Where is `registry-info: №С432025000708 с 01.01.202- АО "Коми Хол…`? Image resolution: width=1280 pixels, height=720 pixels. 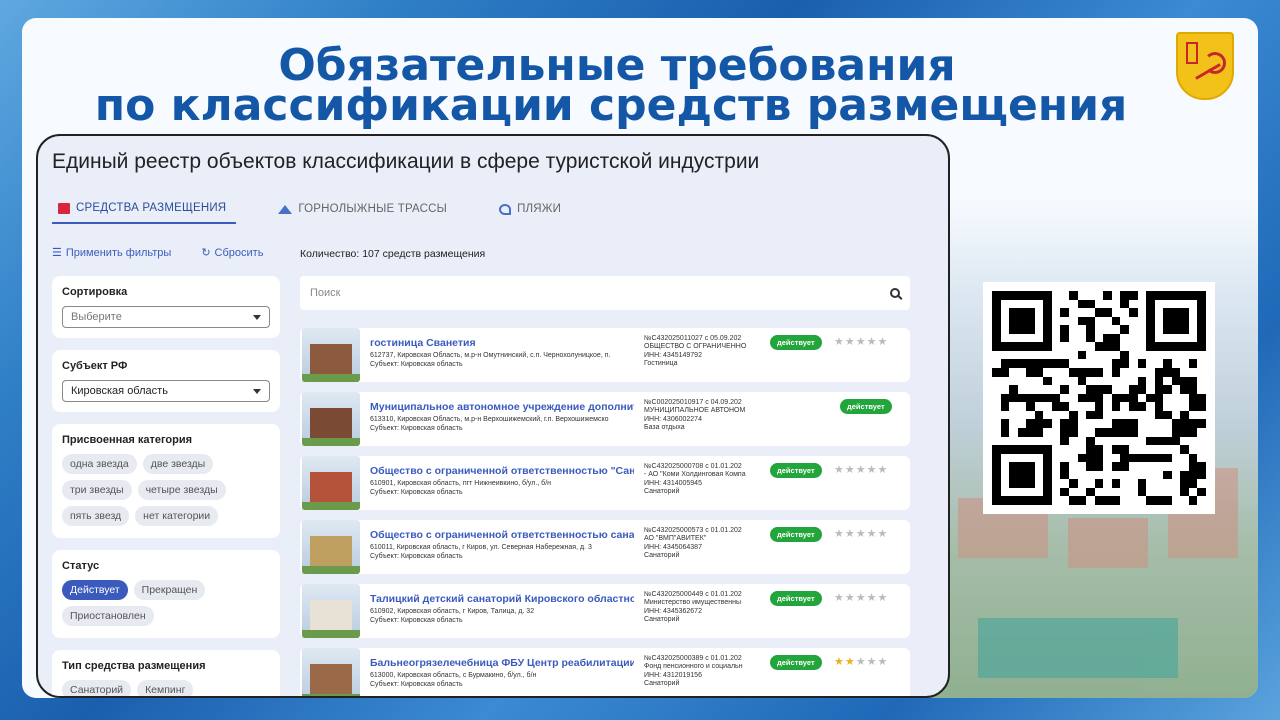
registry-info: №С432025000708 с 01.01.202- АО "Коми Хол… is located at coordinates (695, 479).